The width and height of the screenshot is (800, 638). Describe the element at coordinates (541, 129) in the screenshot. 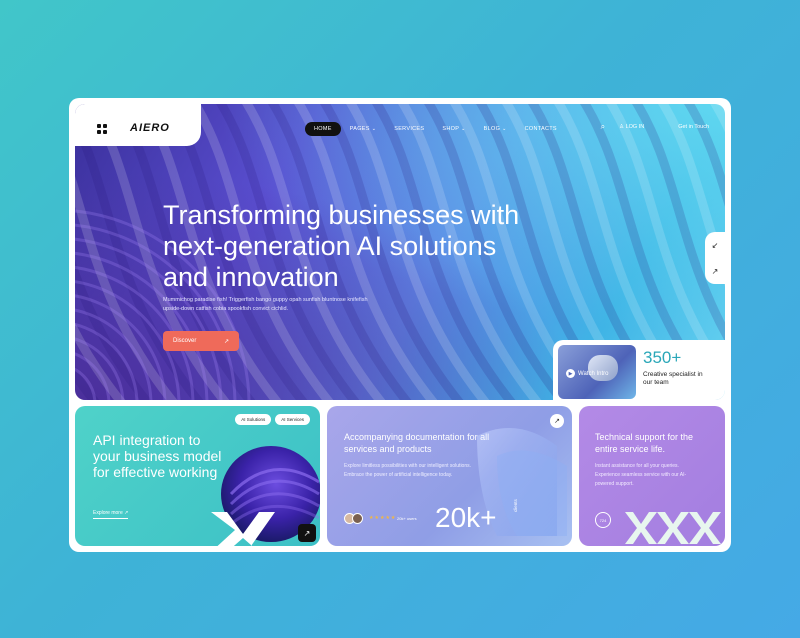

I see `nav-item-contacts: CONTACTS` at that location.